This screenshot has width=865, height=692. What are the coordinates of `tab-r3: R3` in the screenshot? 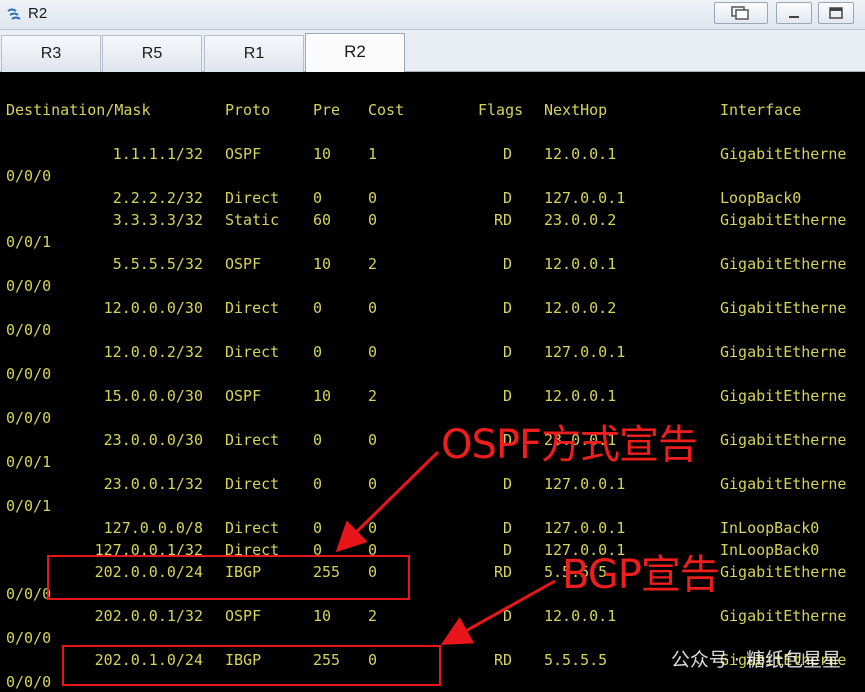 It's located at (51, 53).